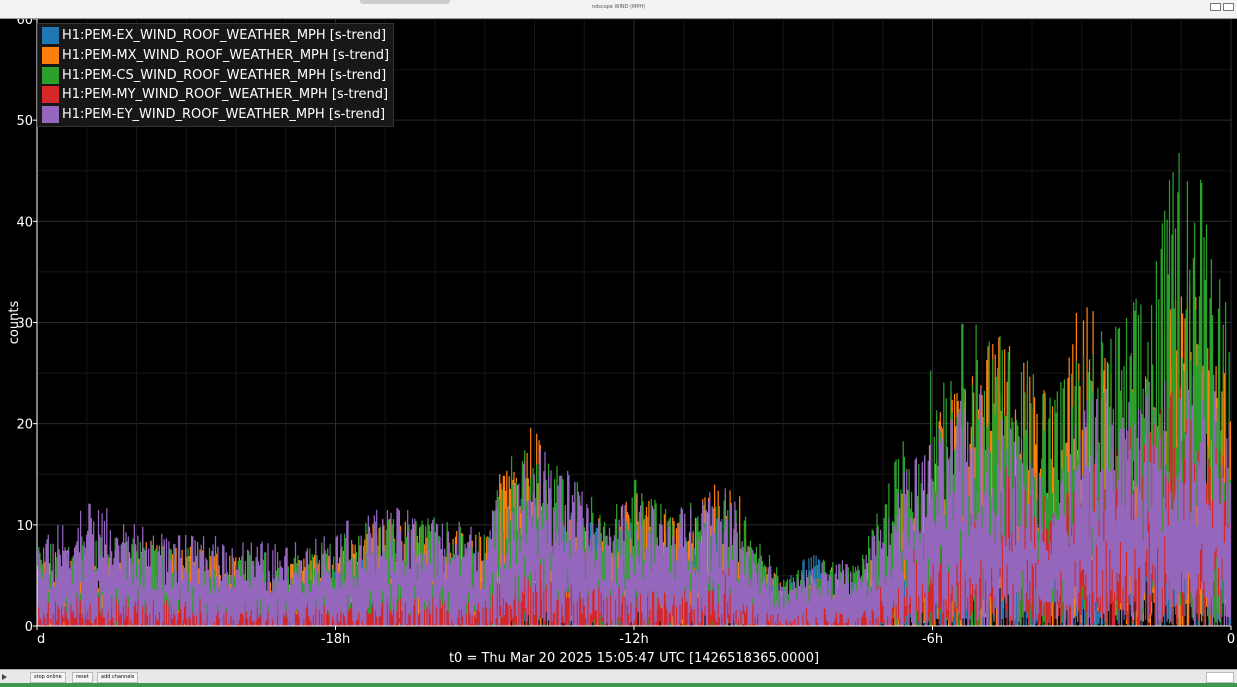 The width and height of the screenshot is (1237, 687). I want to click on y-axis-label: counts, so click(14, 323).